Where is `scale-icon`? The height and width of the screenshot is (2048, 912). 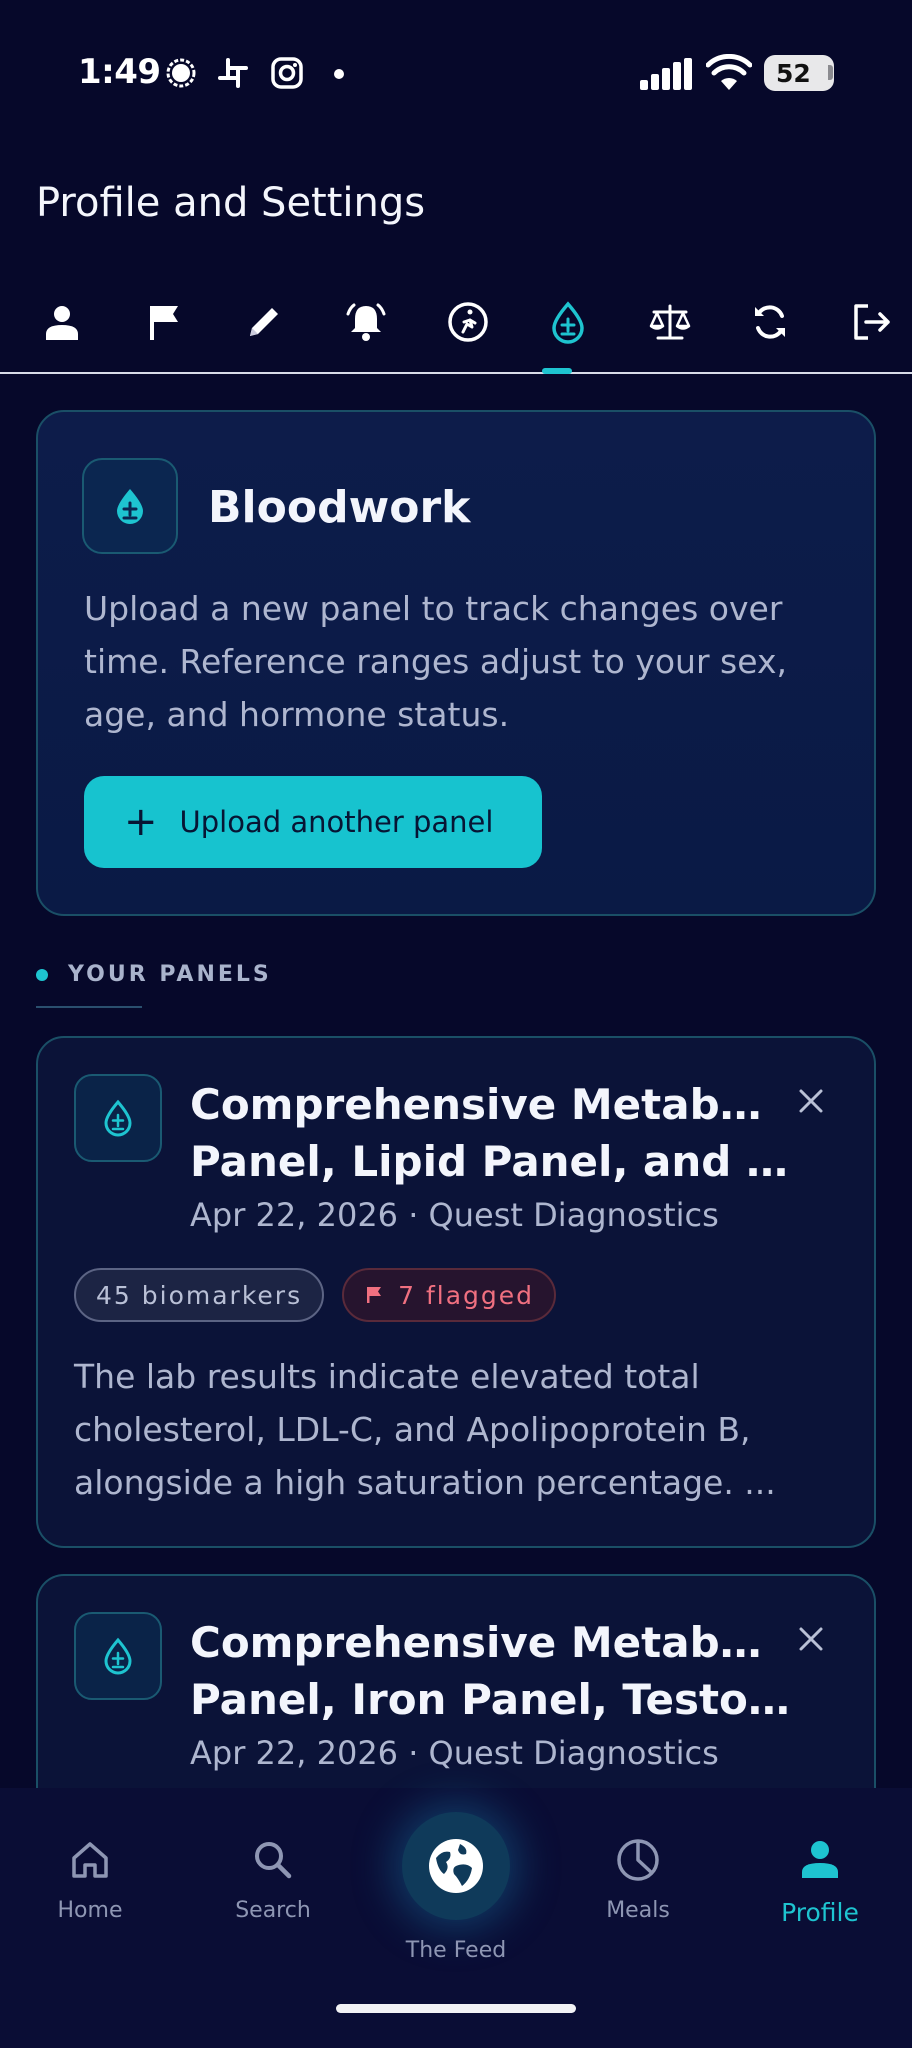 scale-icon is located at coordinates (670, 322).